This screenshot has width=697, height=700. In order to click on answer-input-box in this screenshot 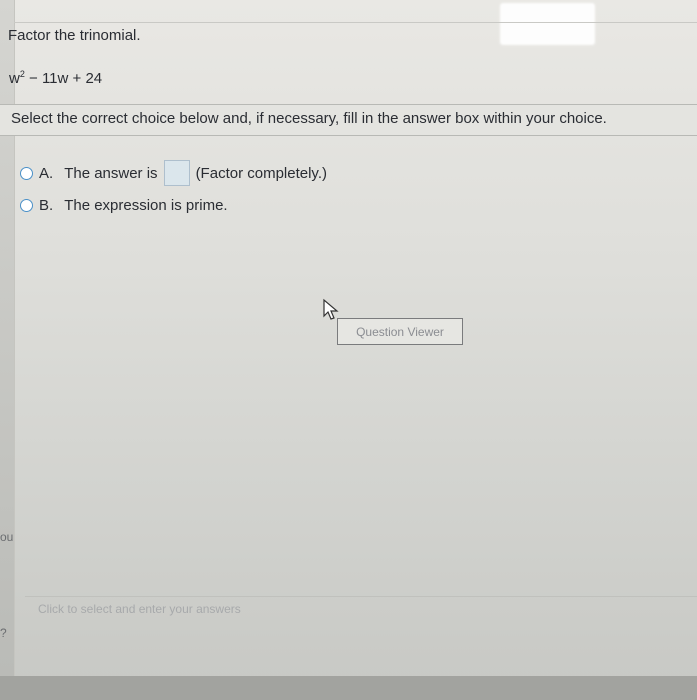, I will do `click(176, 173)`.